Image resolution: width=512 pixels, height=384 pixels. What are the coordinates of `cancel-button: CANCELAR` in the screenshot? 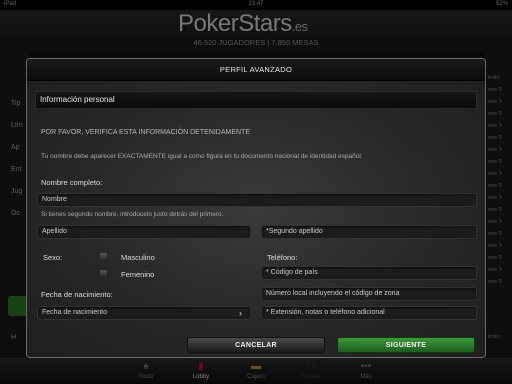 It's located at (256, 345).